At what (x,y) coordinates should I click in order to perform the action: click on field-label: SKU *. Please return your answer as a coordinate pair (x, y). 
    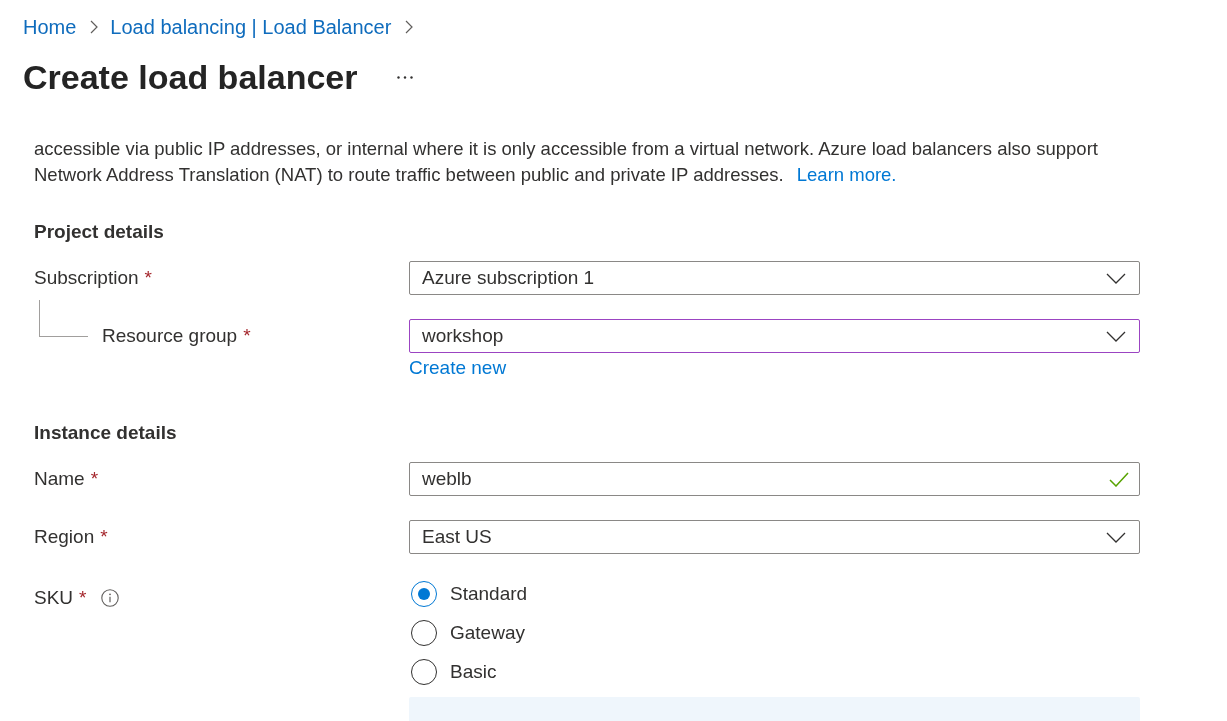
    Looking at the image, I should click on (60, 598).